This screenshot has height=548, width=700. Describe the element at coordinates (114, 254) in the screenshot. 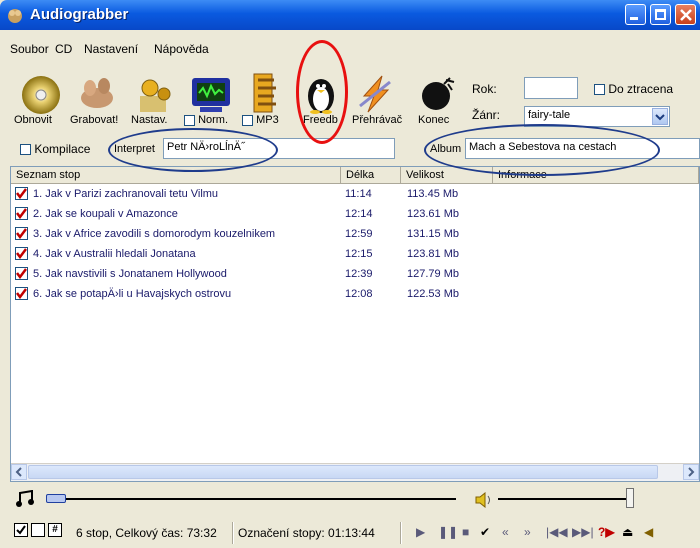

I see `track-title: 4. Jak v Australii hledali Jonatana` at that location.